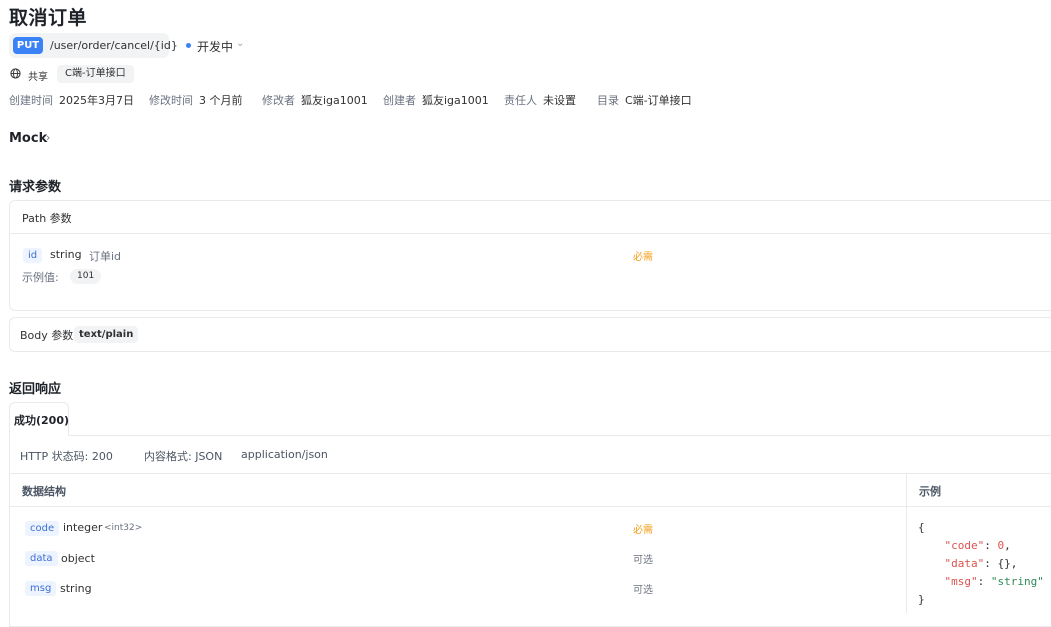 This screenshot has height=627, width=1051. Describe the element at coordinates (183, 456) in the screenshot. I see `content-format: 内容格式: JSON` at that location.